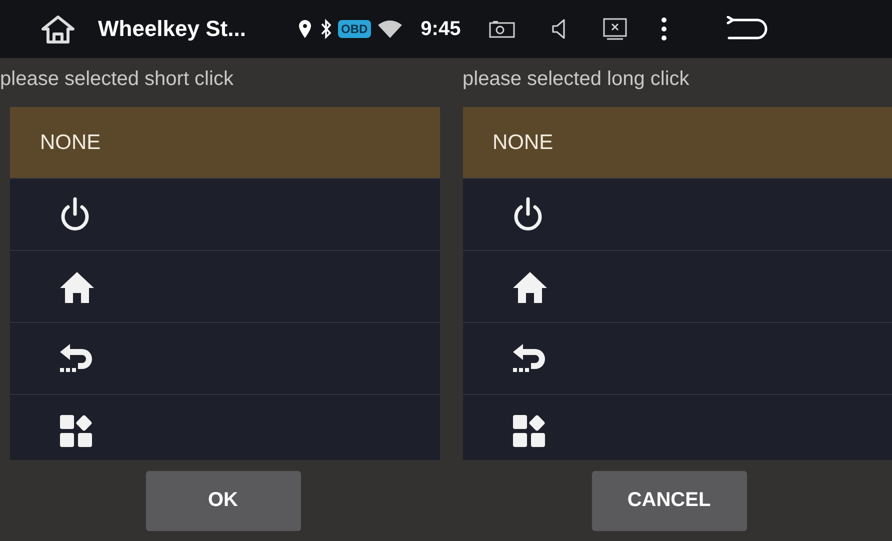 This screenshot has height=541, width=892. I want to click on close-window-icon, so click(614, 29).